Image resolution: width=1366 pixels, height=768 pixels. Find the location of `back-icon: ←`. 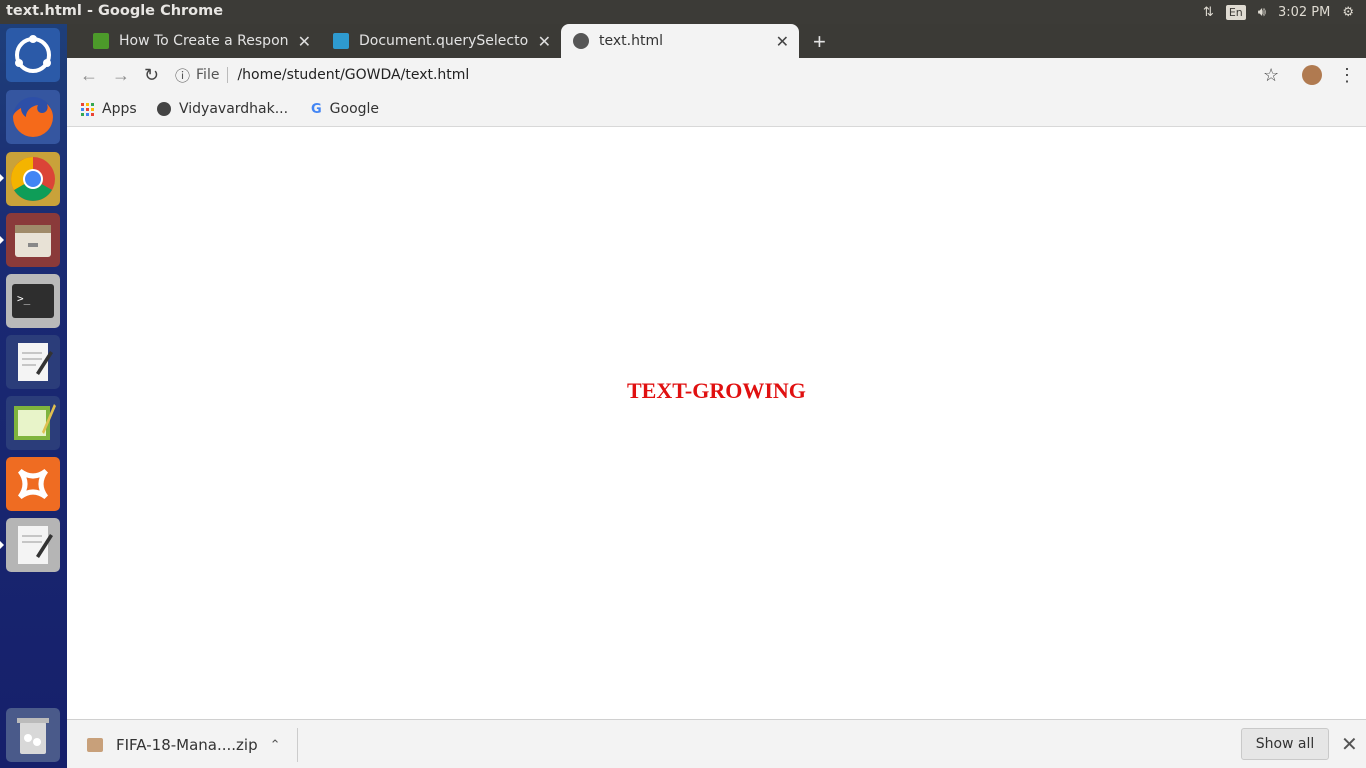

back-icon: ← is located at coordinates (89, 75).